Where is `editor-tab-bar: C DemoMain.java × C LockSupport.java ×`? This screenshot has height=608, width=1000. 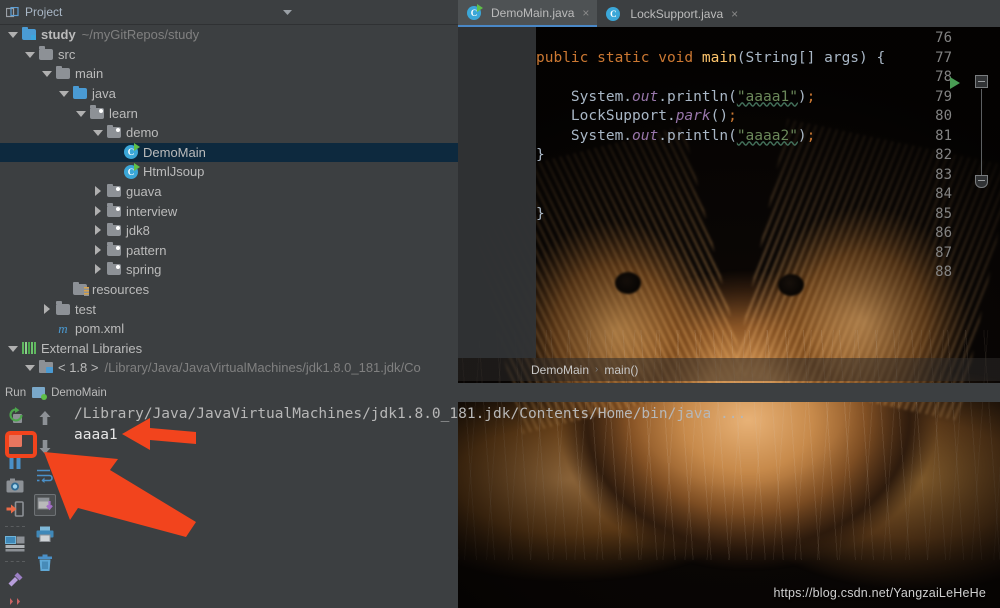 editor-tab-bar: C DemoMain.java × C LockSupport.java × is located at coordinates (729, 13).